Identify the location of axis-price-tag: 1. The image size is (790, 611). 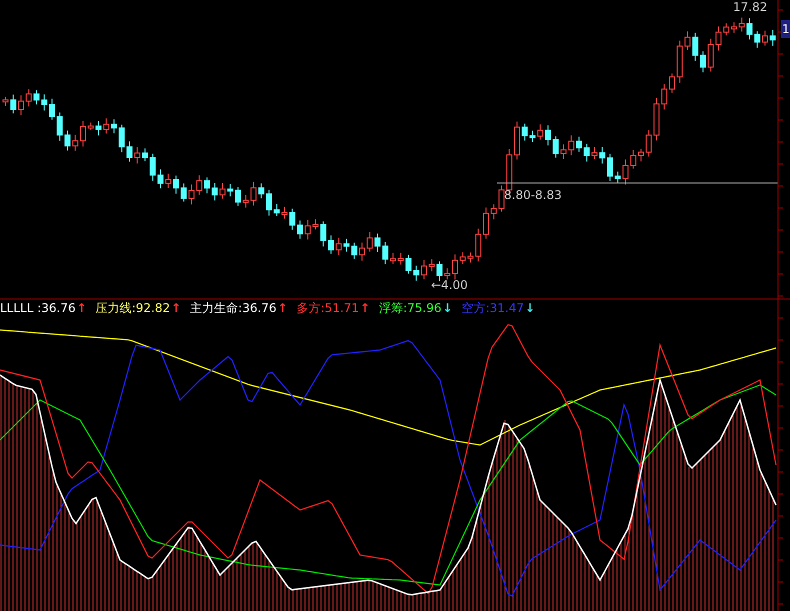
(785, 29).